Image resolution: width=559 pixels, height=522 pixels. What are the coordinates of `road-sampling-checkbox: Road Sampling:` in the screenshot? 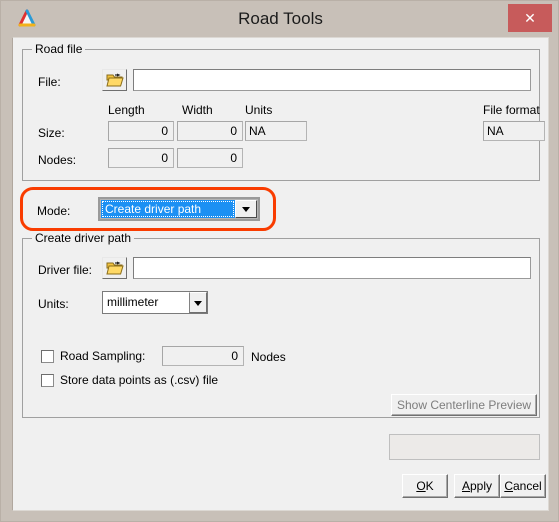 It's located at (93, 356).